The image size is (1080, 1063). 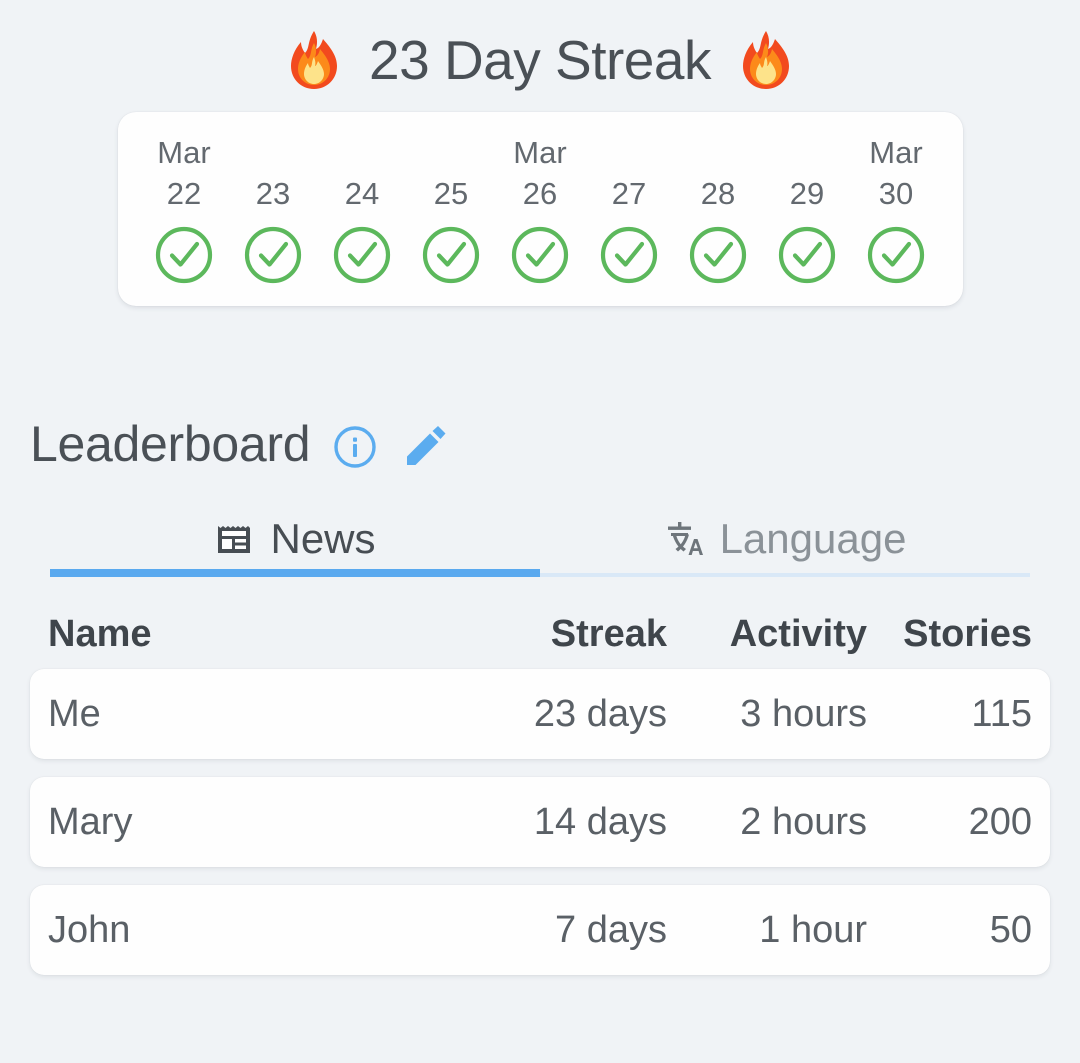 I want to click on calendar-day-cell: Mar 30, so click(x=896, y=210).